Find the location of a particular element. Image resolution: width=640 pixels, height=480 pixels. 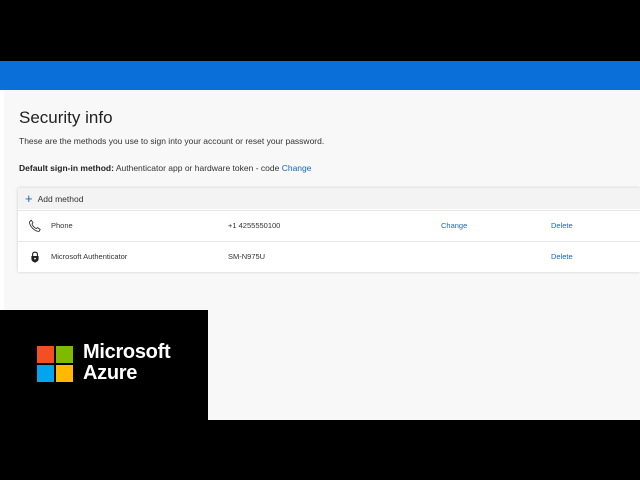

plus-icon: + is located at coordinates (29, 198).